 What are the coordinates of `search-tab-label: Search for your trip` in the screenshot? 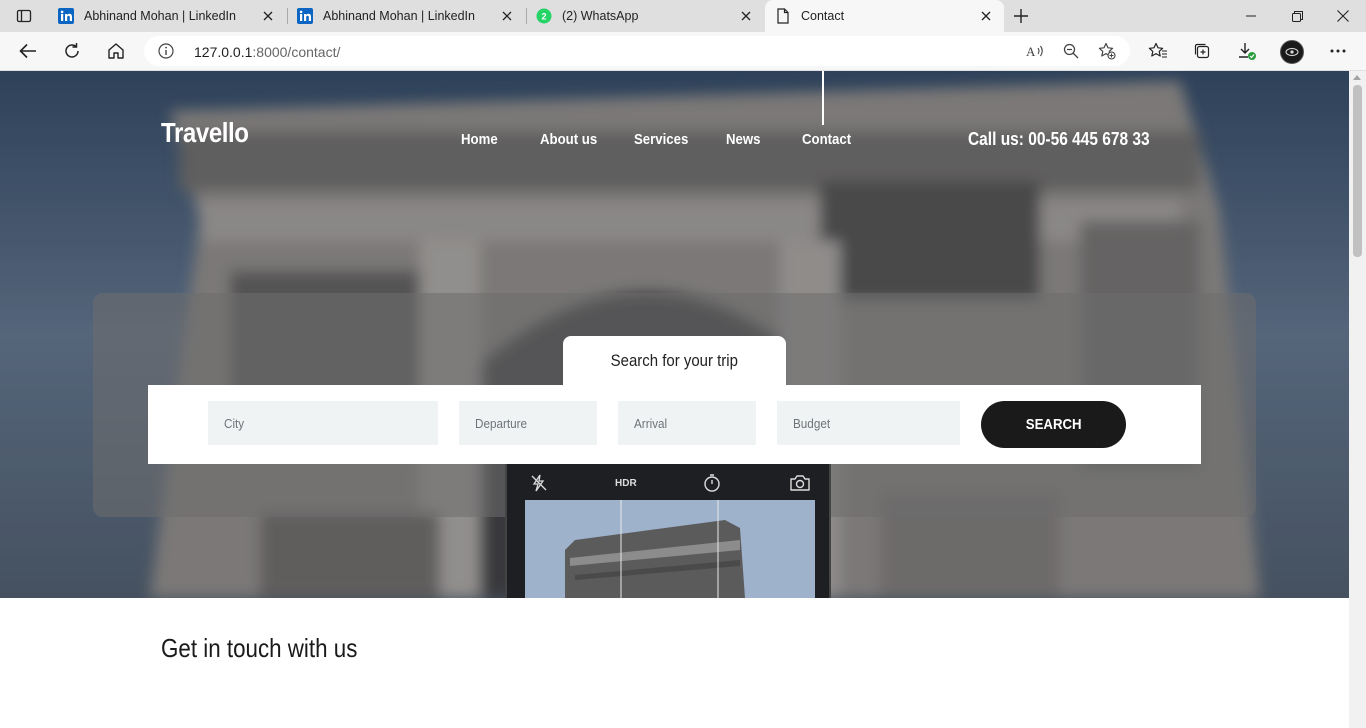 It's located at (674, 360).